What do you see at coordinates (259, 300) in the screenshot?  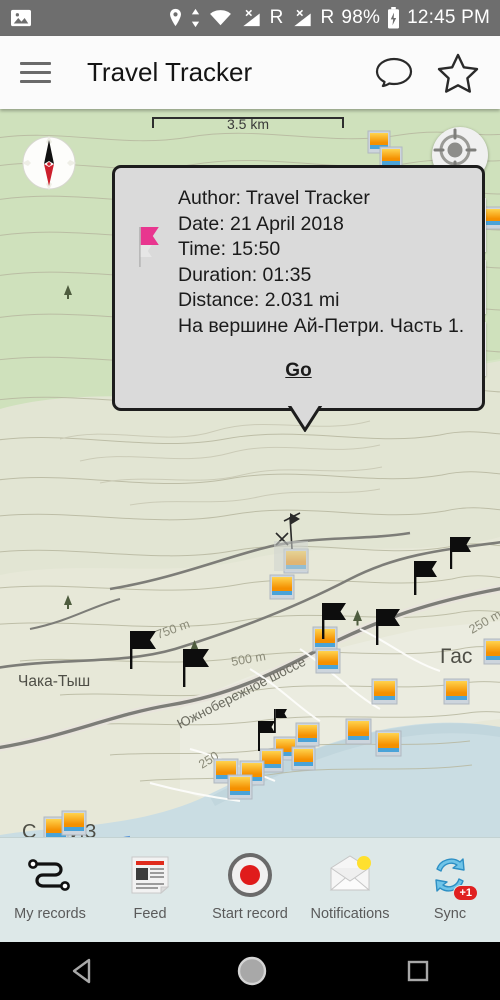 I see `popup-line-distance: Distance: 2.031 mi` at bounding box center [259, 300].